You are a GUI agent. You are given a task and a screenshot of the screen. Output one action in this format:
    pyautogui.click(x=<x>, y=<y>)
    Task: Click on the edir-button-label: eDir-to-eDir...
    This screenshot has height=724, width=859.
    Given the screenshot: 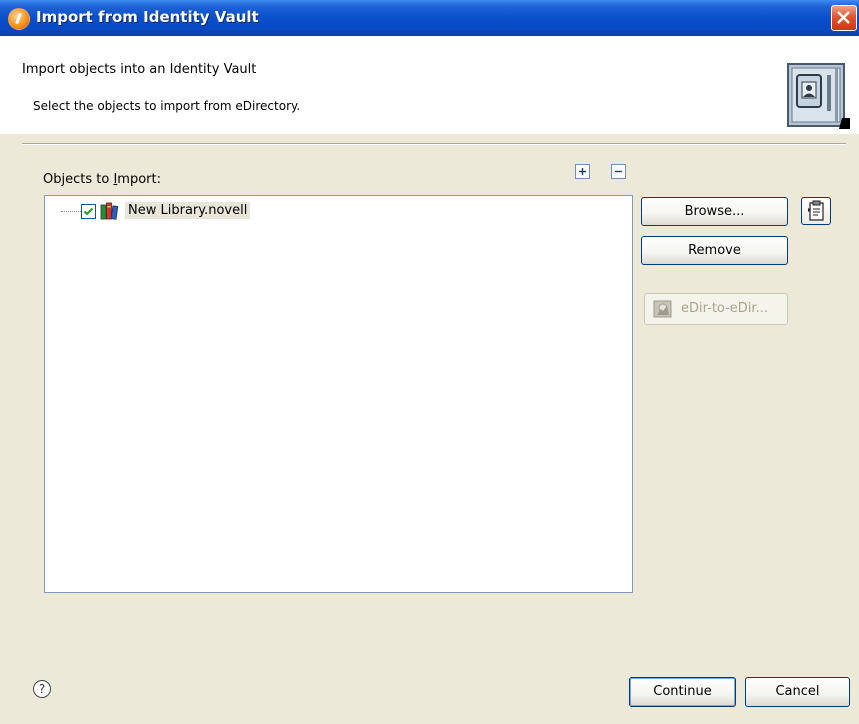 What is the action you would take?
    pyautogui.click(x=724, y=308)
    